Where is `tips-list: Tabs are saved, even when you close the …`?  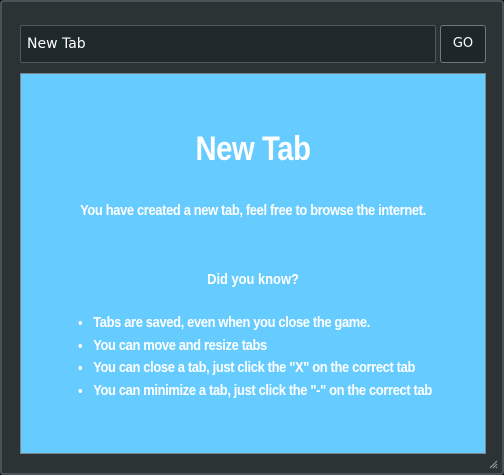 tips-list: Tabs are saved, even when you close the … is located at coordinates (254, 357).